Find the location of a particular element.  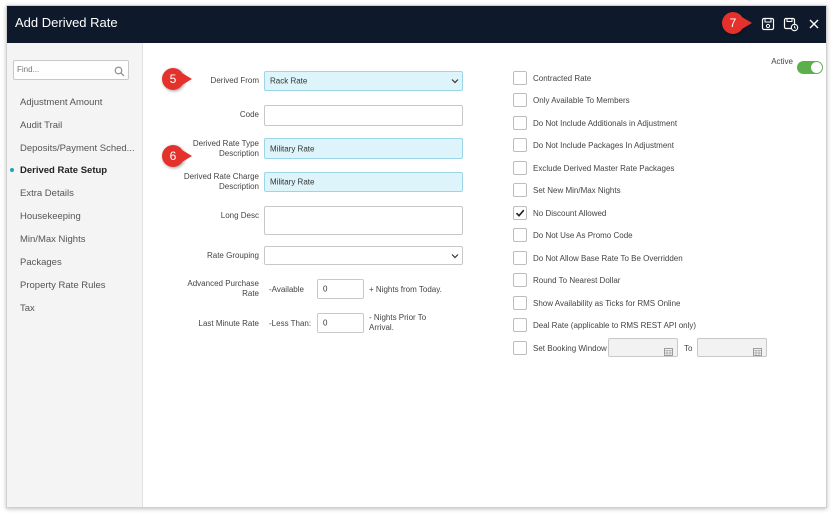

do-not-use-as-promo-code-checkbox is located at coordinates (520, 235).